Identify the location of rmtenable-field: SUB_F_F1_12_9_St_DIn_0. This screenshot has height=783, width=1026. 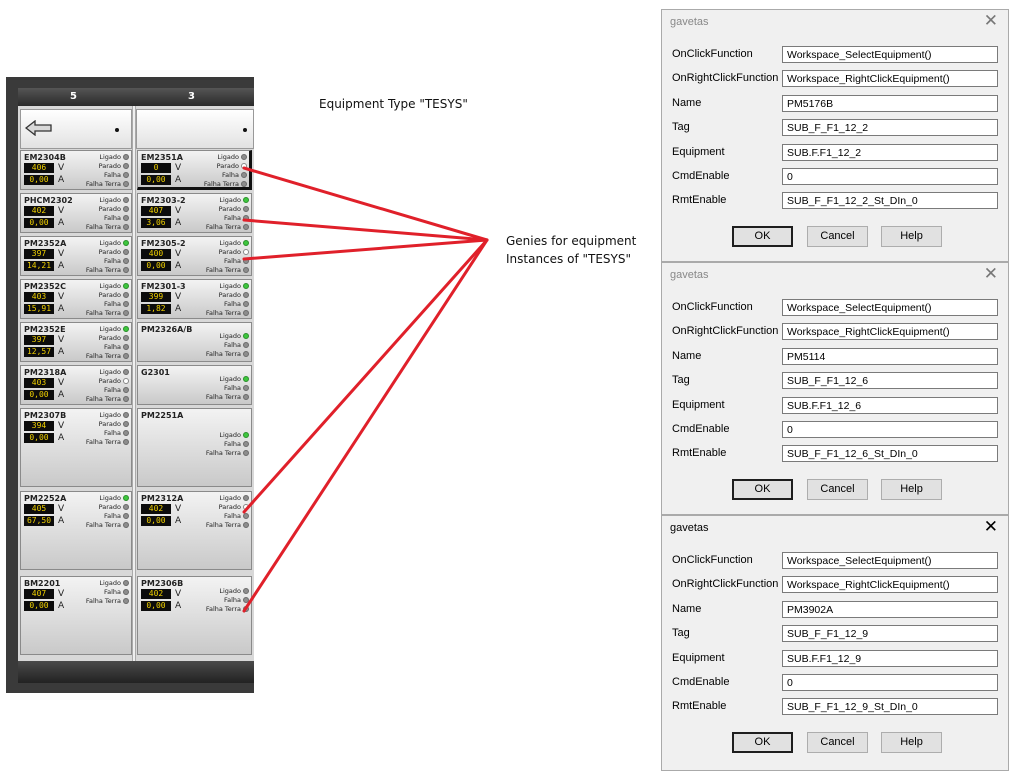
(890, 707).